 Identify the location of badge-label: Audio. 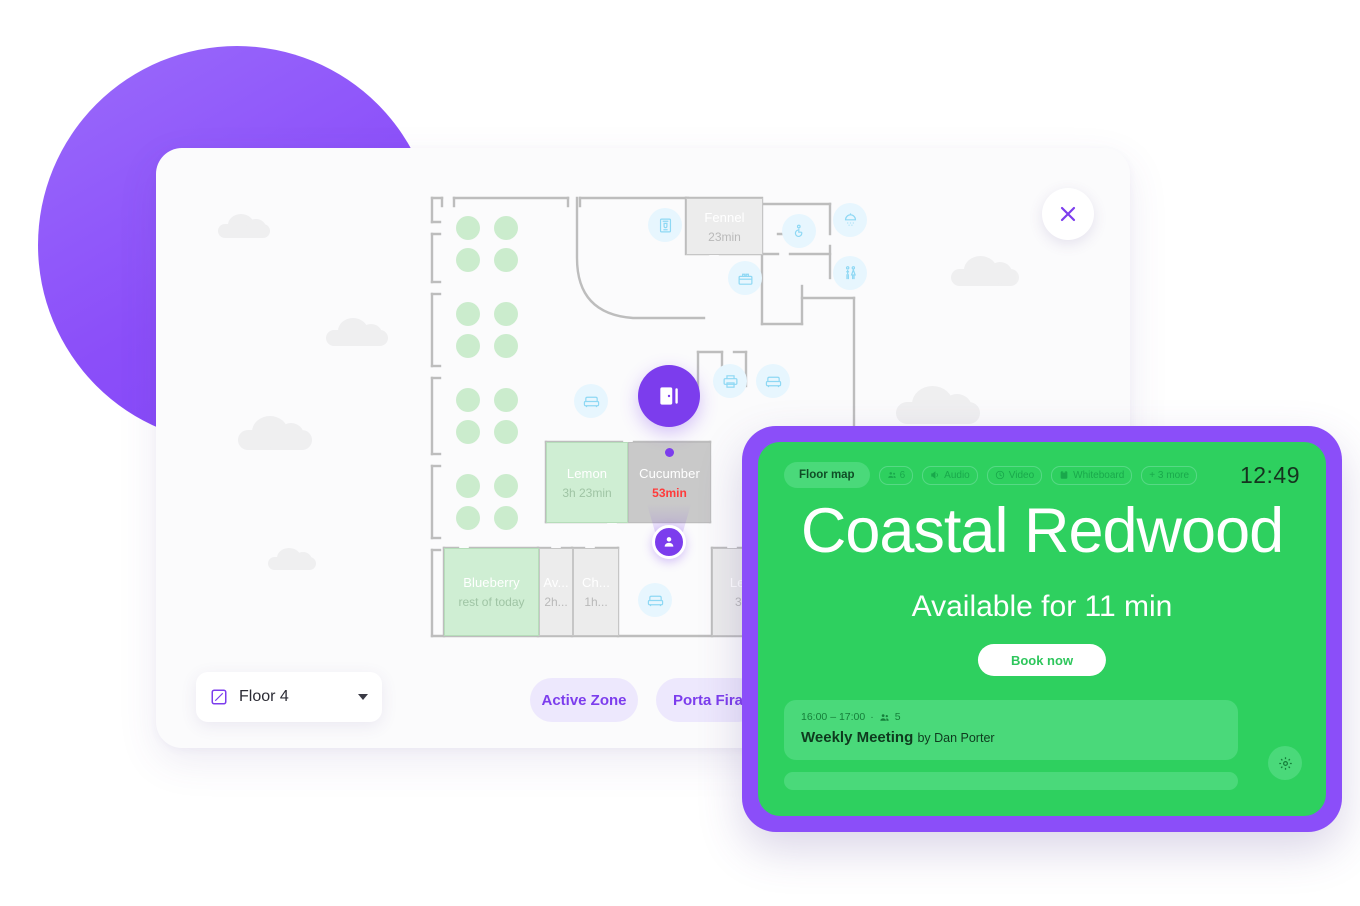
(957, 475).